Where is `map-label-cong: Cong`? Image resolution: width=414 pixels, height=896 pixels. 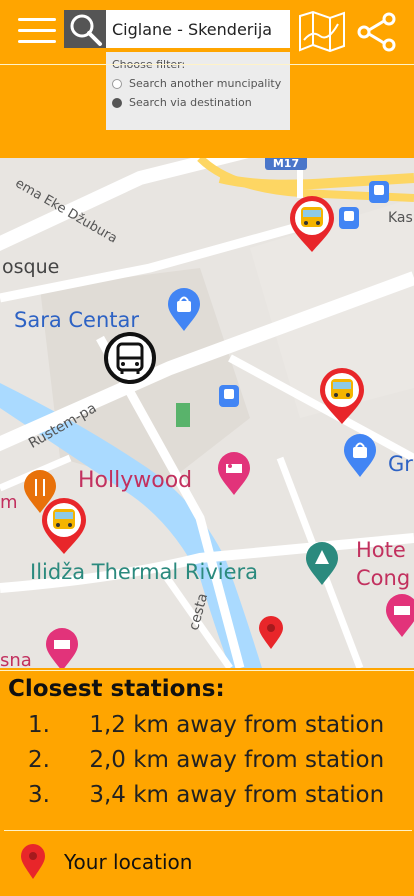
map-label-cong: Cong is located at coordinates (383, 578).